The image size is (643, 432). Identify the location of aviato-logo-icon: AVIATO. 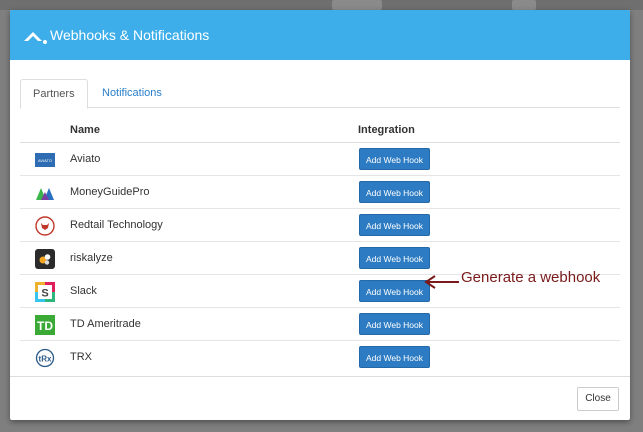
(45, 160).